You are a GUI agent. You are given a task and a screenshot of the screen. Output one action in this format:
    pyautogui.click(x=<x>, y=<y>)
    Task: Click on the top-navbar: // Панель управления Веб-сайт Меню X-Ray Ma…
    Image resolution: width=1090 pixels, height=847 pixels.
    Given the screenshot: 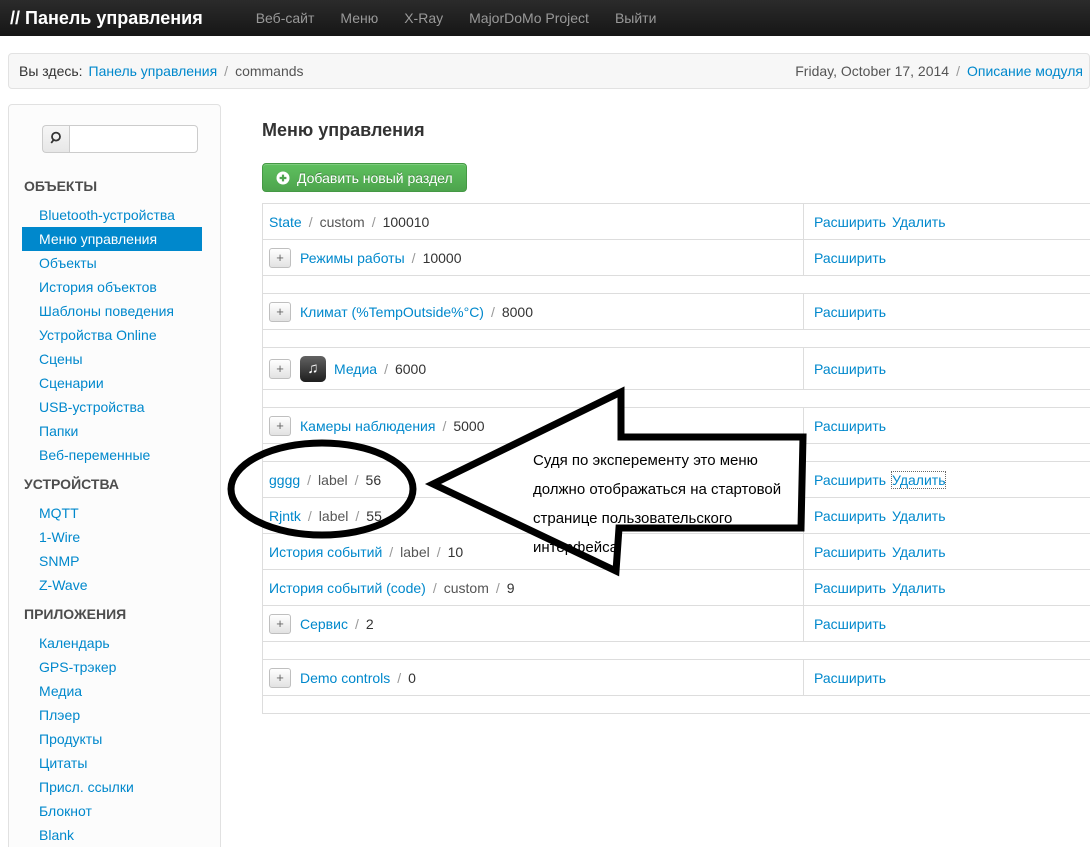 What is the action you would take?
    pyautogui.click(x=545, y=18)
    